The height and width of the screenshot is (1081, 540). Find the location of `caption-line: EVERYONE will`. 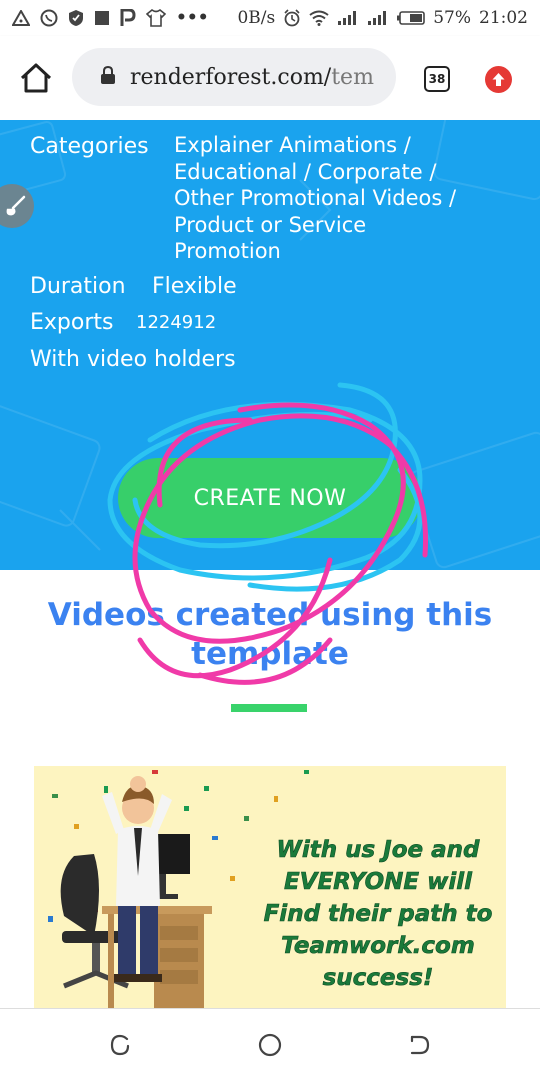

caption-line: EVERYONE will is located at coordinates (378, 882).